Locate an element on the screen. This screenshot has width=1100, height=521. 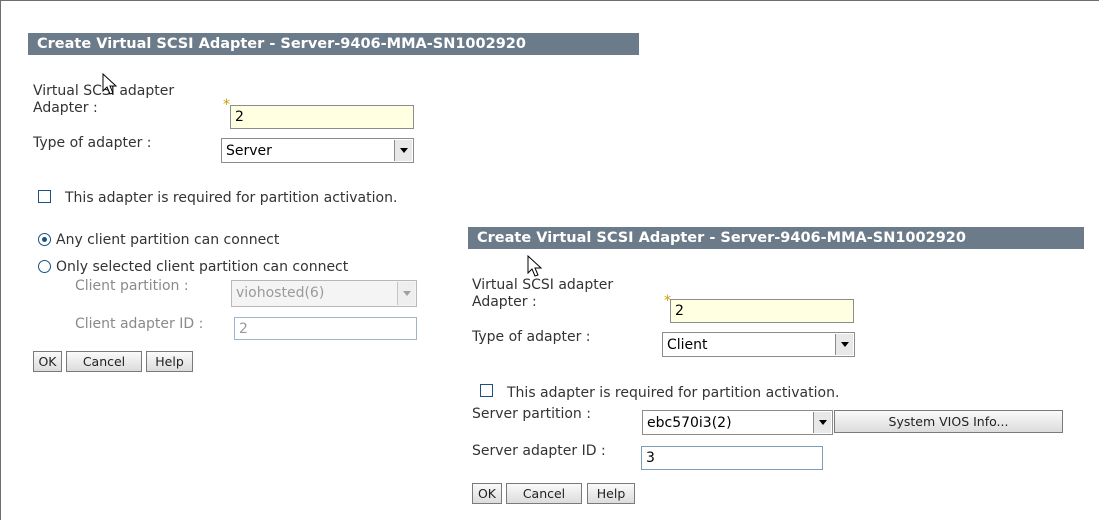
left-required-mark: * is located at coordinates (226, 105).